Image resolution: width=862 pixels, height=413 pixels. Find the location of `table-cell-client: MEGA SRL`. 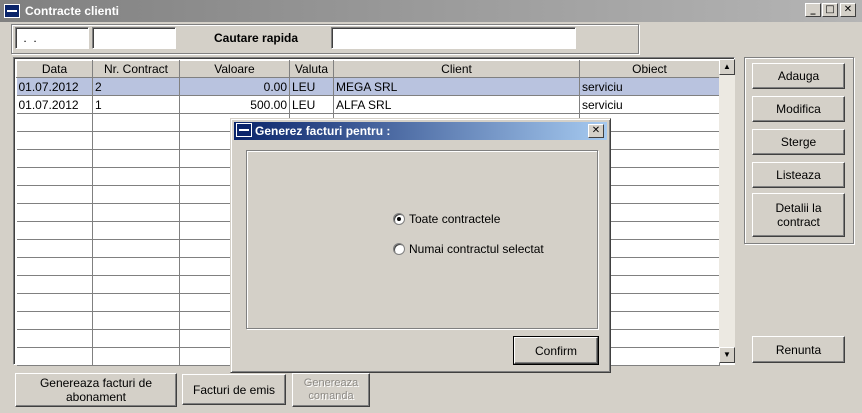

table-cell-client: MEGA SRL is located at coordinates (456, 86).